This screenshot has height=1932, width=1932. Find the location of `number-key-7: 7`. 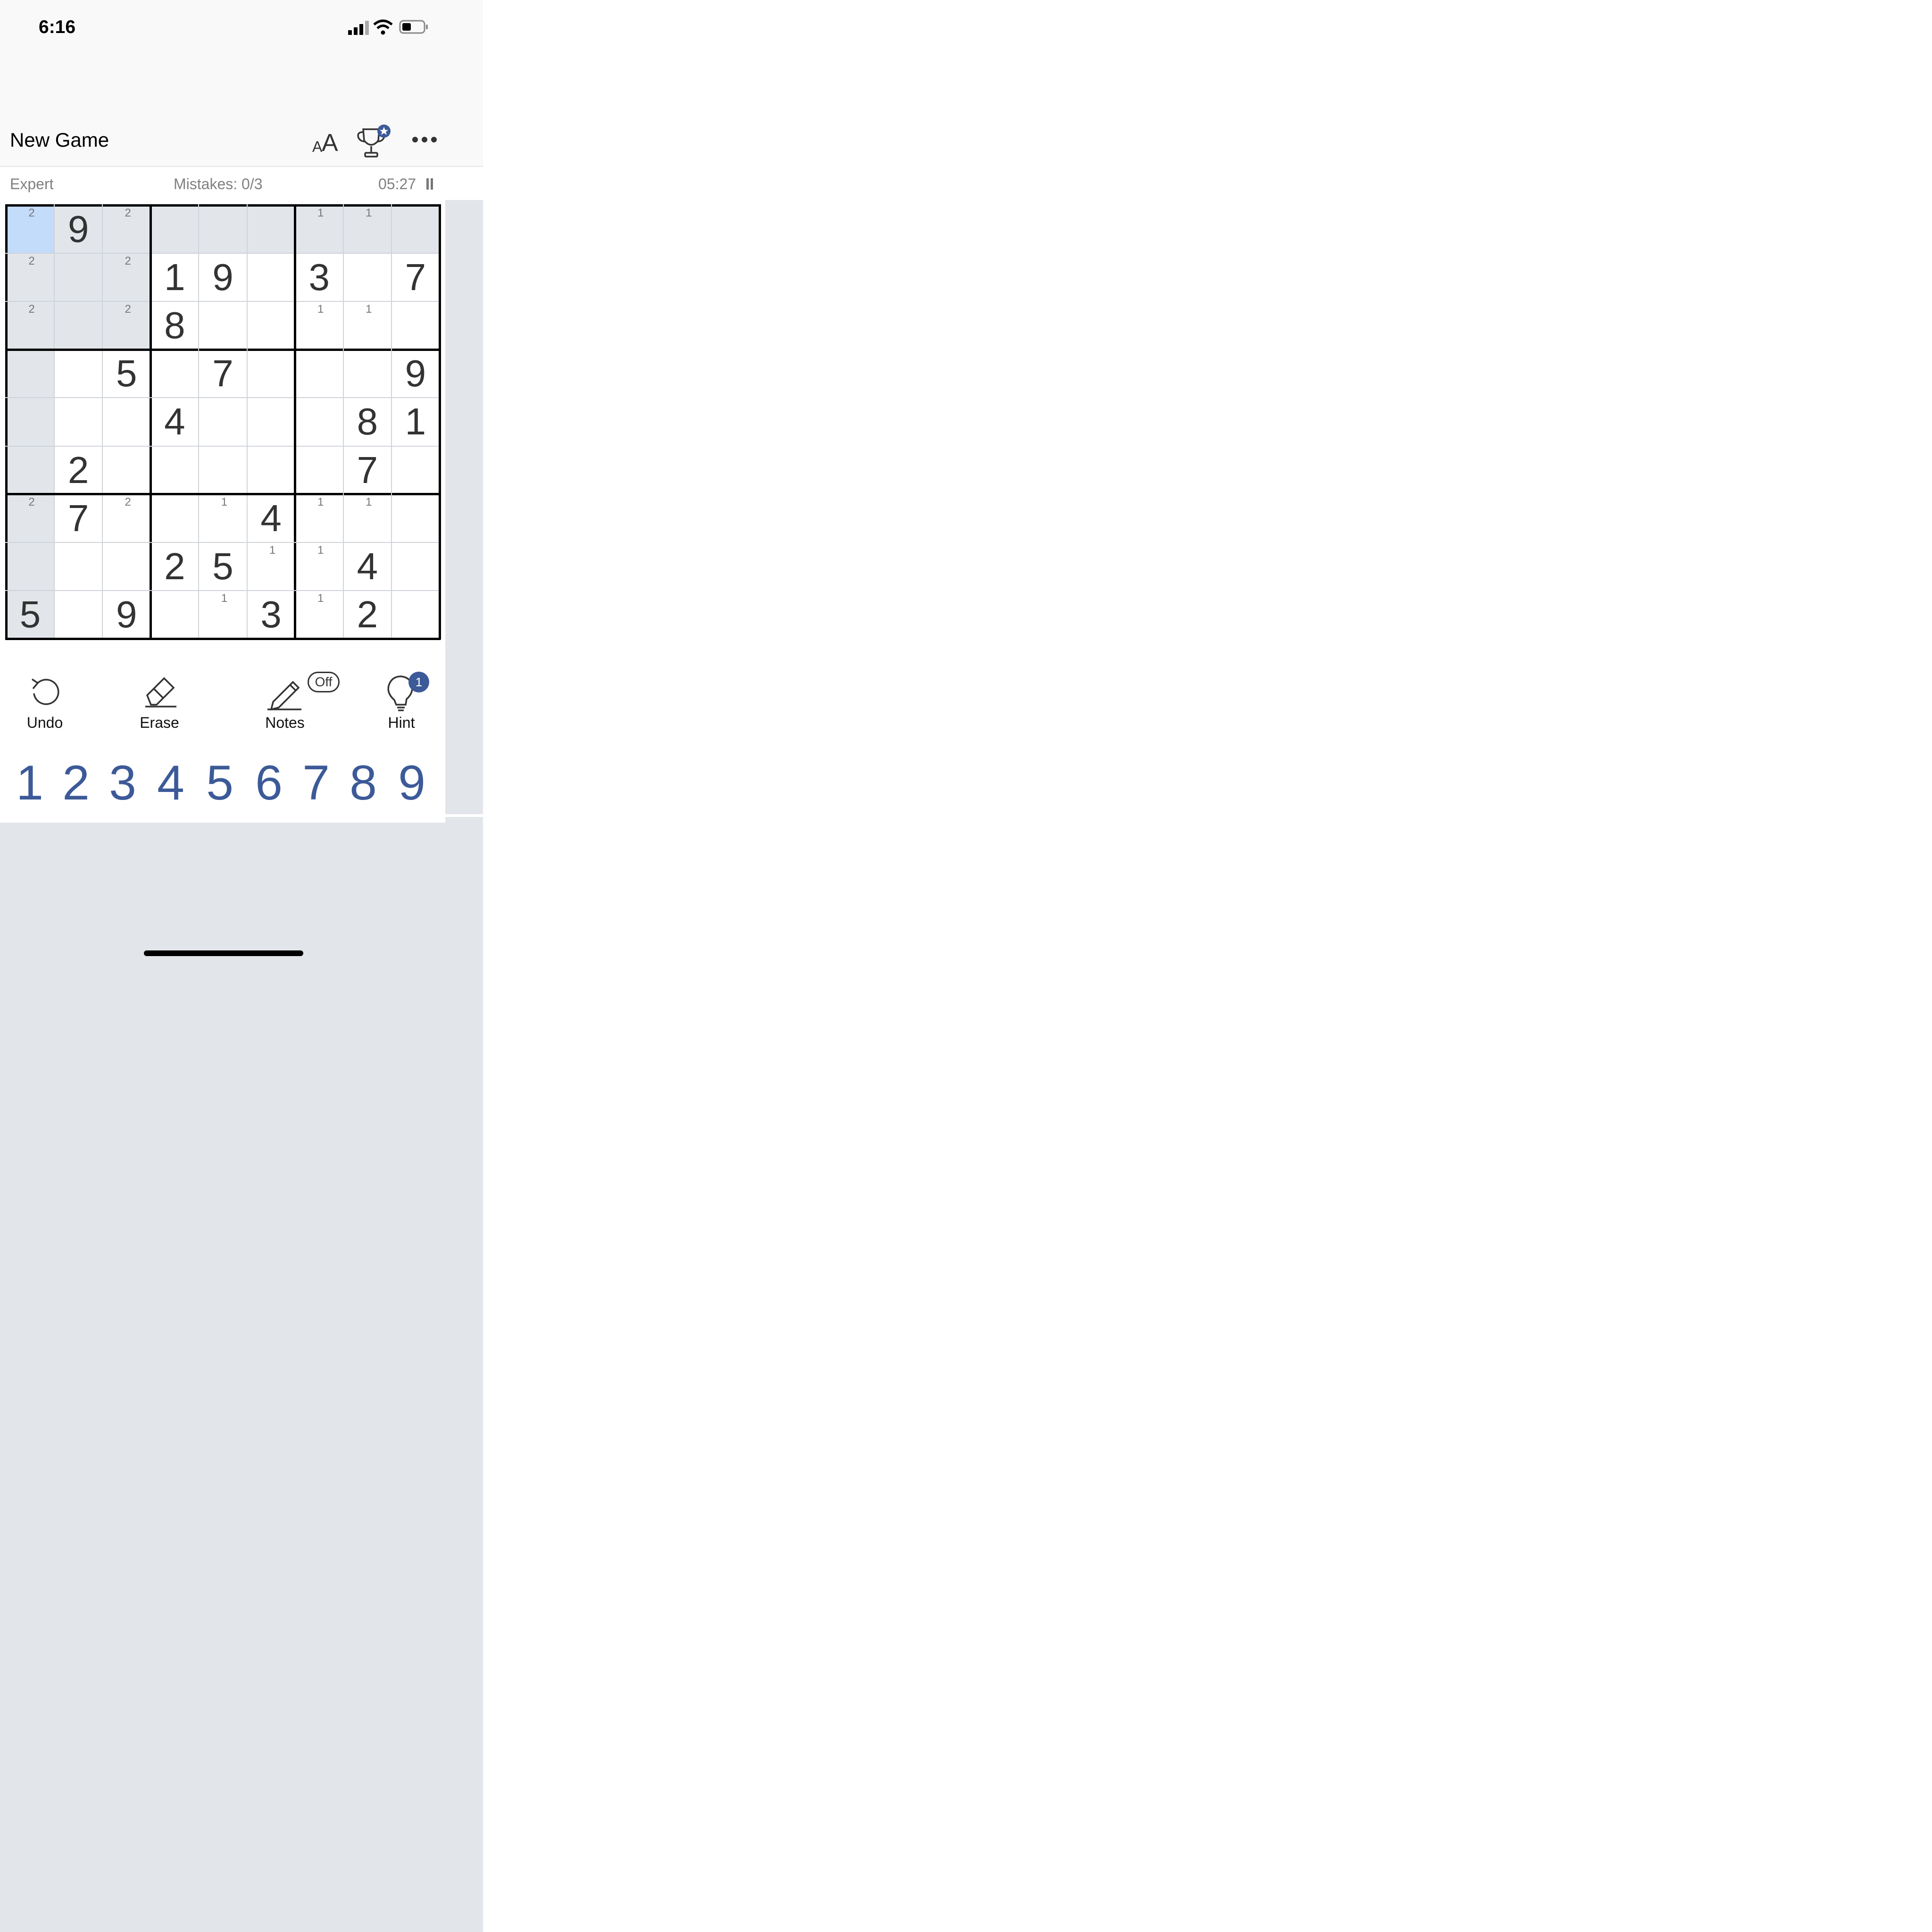

number-key-7: 7 is located at coordinates (316, 783).